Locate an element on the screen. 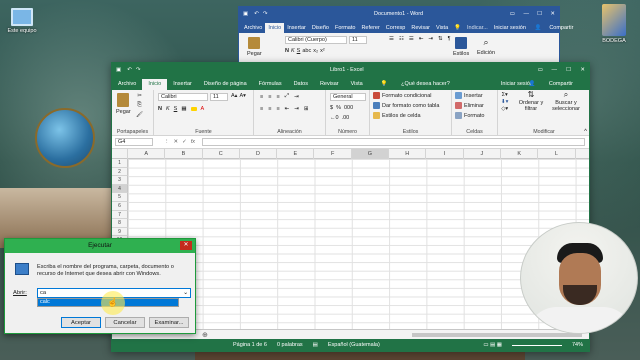  column-header: A is located at coordinates (147, 154).